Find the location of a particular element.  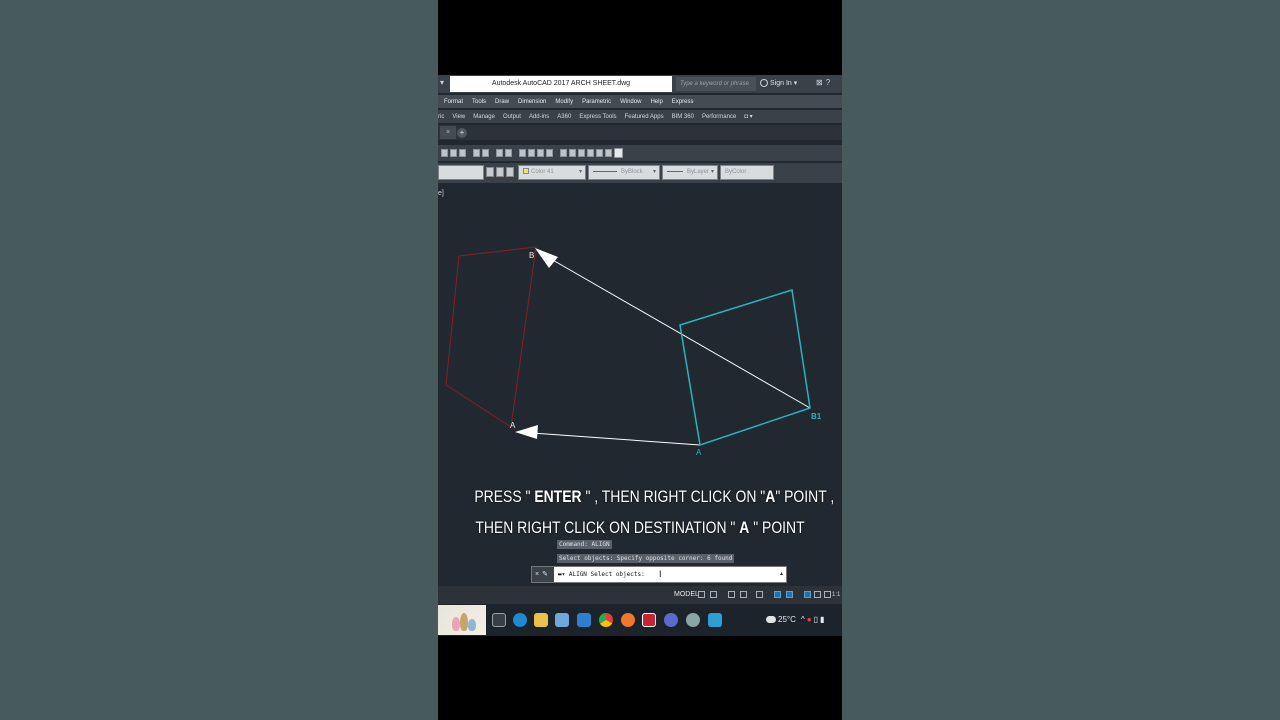

autocad-taskbar-icon is located at coordinates (649, 620).